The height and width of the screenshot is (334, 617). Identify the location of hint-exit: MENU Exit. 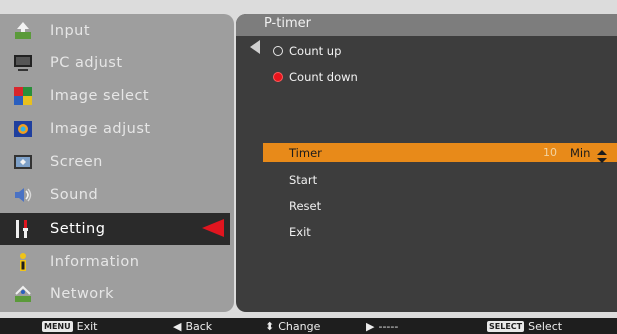
(70, 326).